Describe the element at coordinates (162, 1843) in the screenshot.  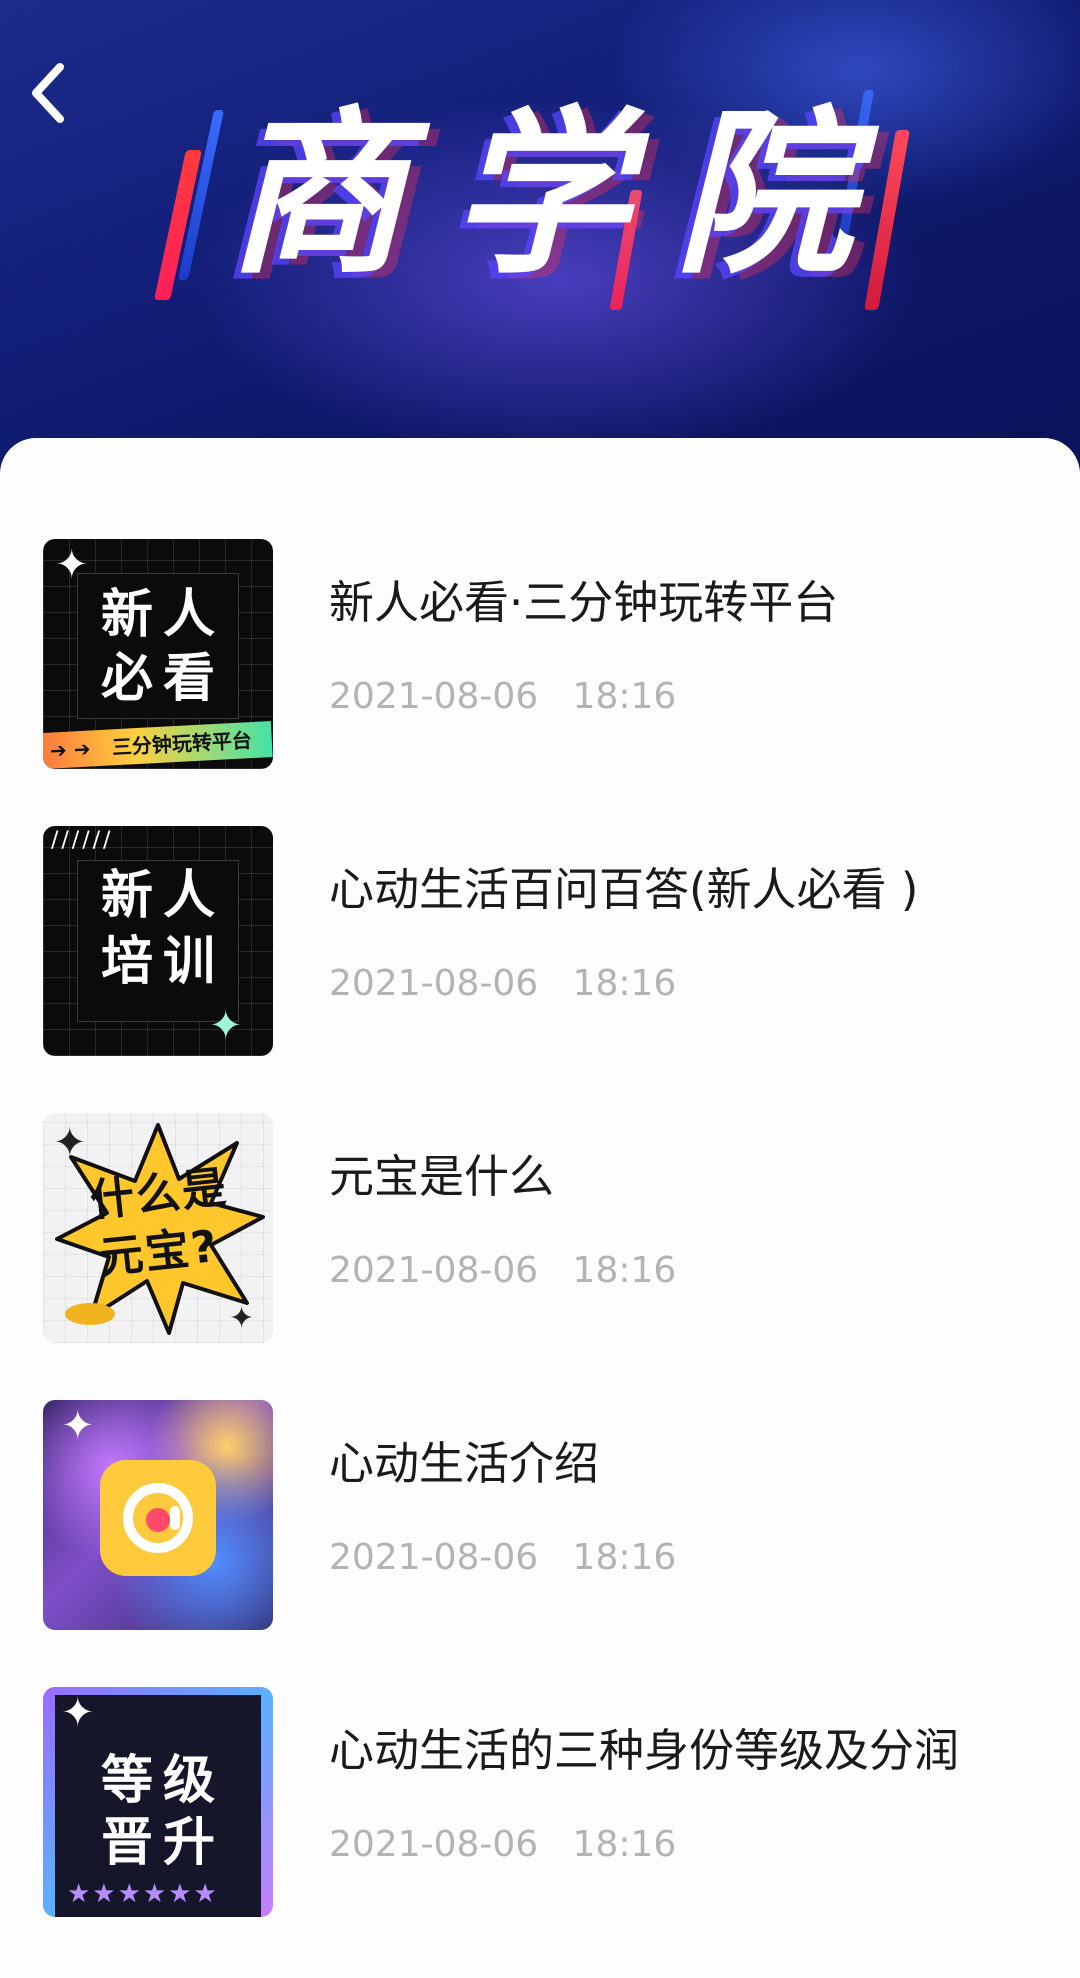
I see `thumbnail-text: 晋升` at that location.